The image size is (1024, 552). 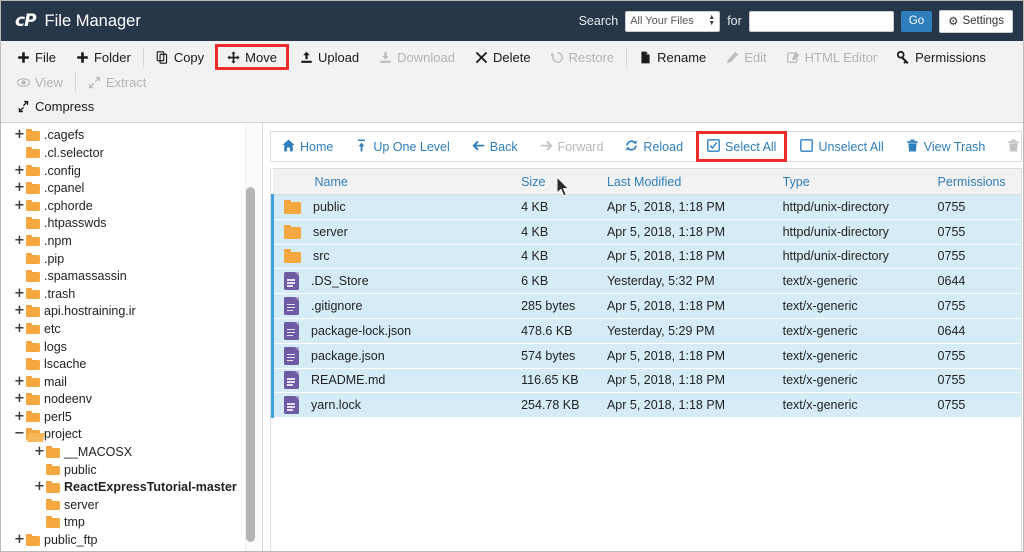 What do you see at coordinates (393, 257) in the screenshot?
I see `cell-name: src` at bounding box center [393, 257].